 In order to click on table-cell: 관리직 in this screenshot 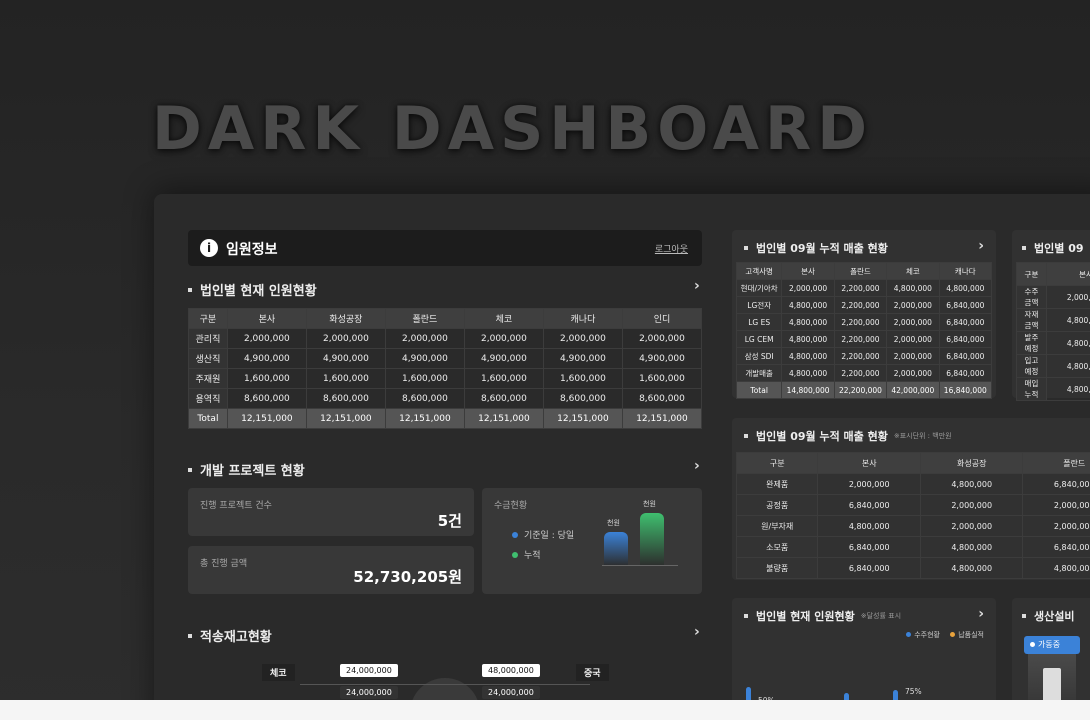, I will do `click(208, 338)`.